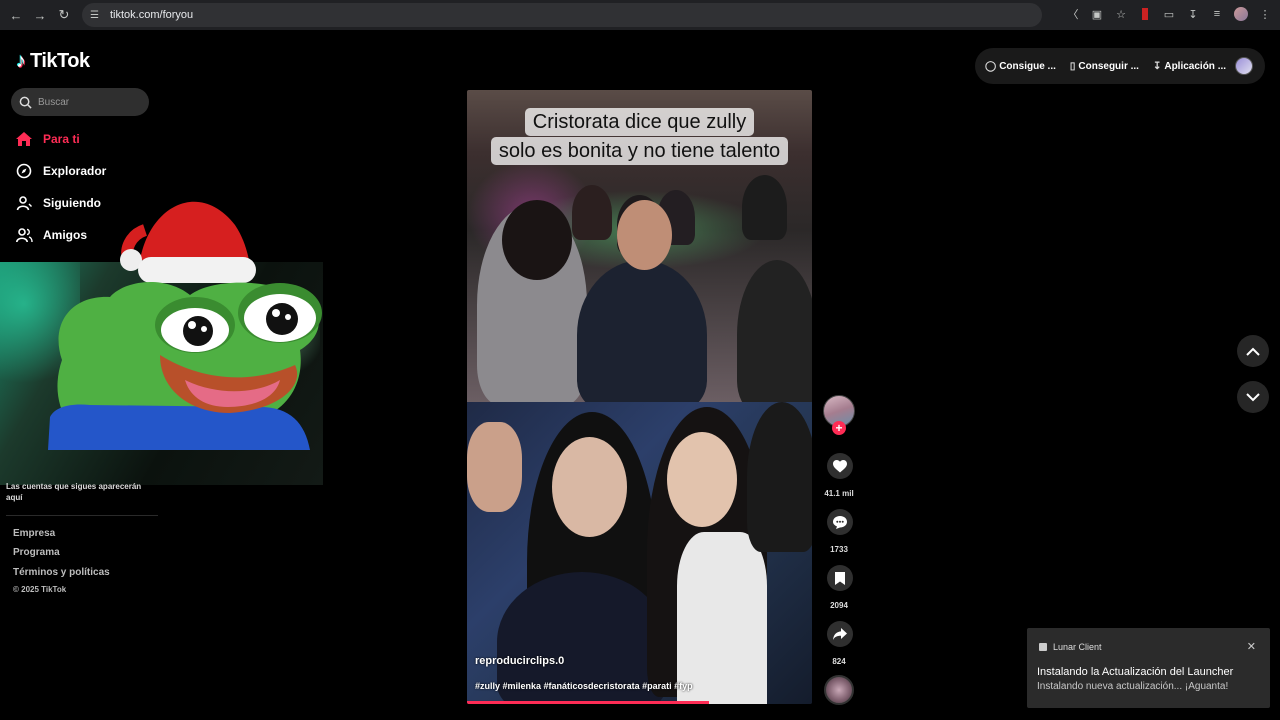 This screenshot has width=1280, height=720. What do you see at coordinates (839, 605) in the screenshot?
I see `save-count: 2094` at bounding box center [839, 605].